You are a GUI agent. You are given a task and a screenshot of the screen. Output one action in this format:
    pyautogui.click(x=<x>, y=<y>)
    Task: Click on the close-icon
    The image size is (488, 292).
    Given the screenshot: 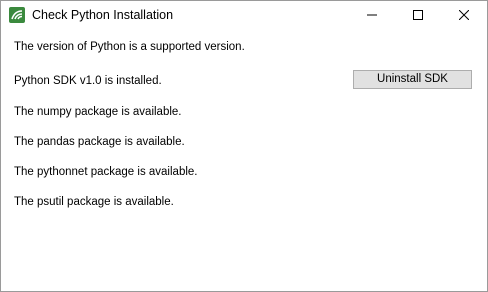 What is the action you would take?
    pyautogui.click(x=464, y=16)
    